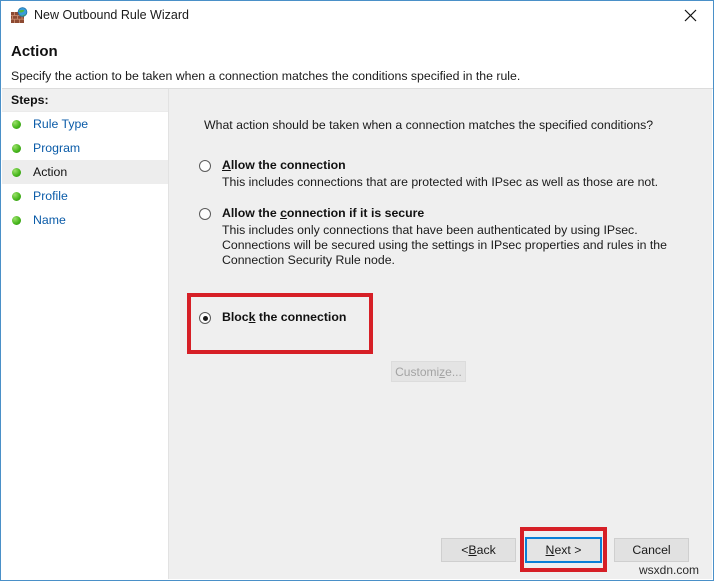  Describe the element at coordinates (85, 220) in the screenshot. I see `sidebar-item-name: Name` at that location.